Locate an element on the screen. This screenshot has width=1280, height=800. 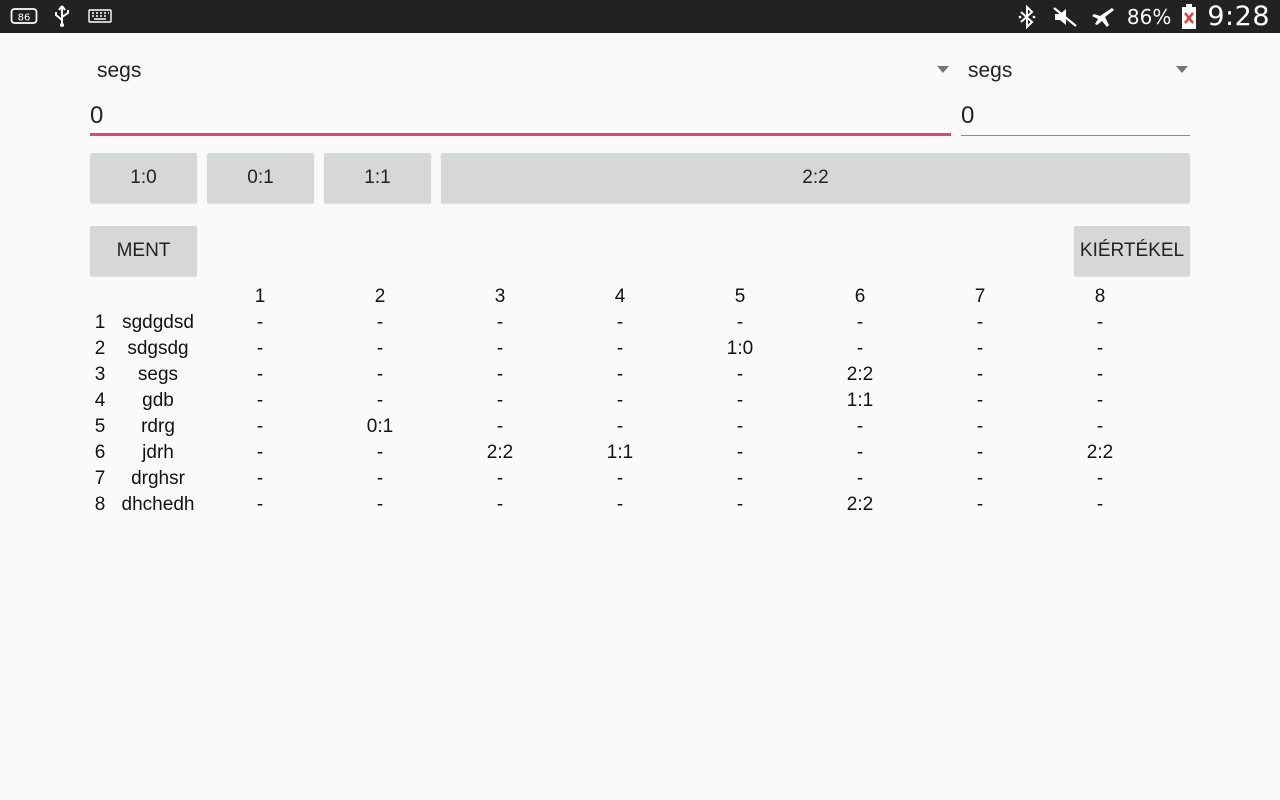
svg-text: 86 is located at coordinates (24, 18).